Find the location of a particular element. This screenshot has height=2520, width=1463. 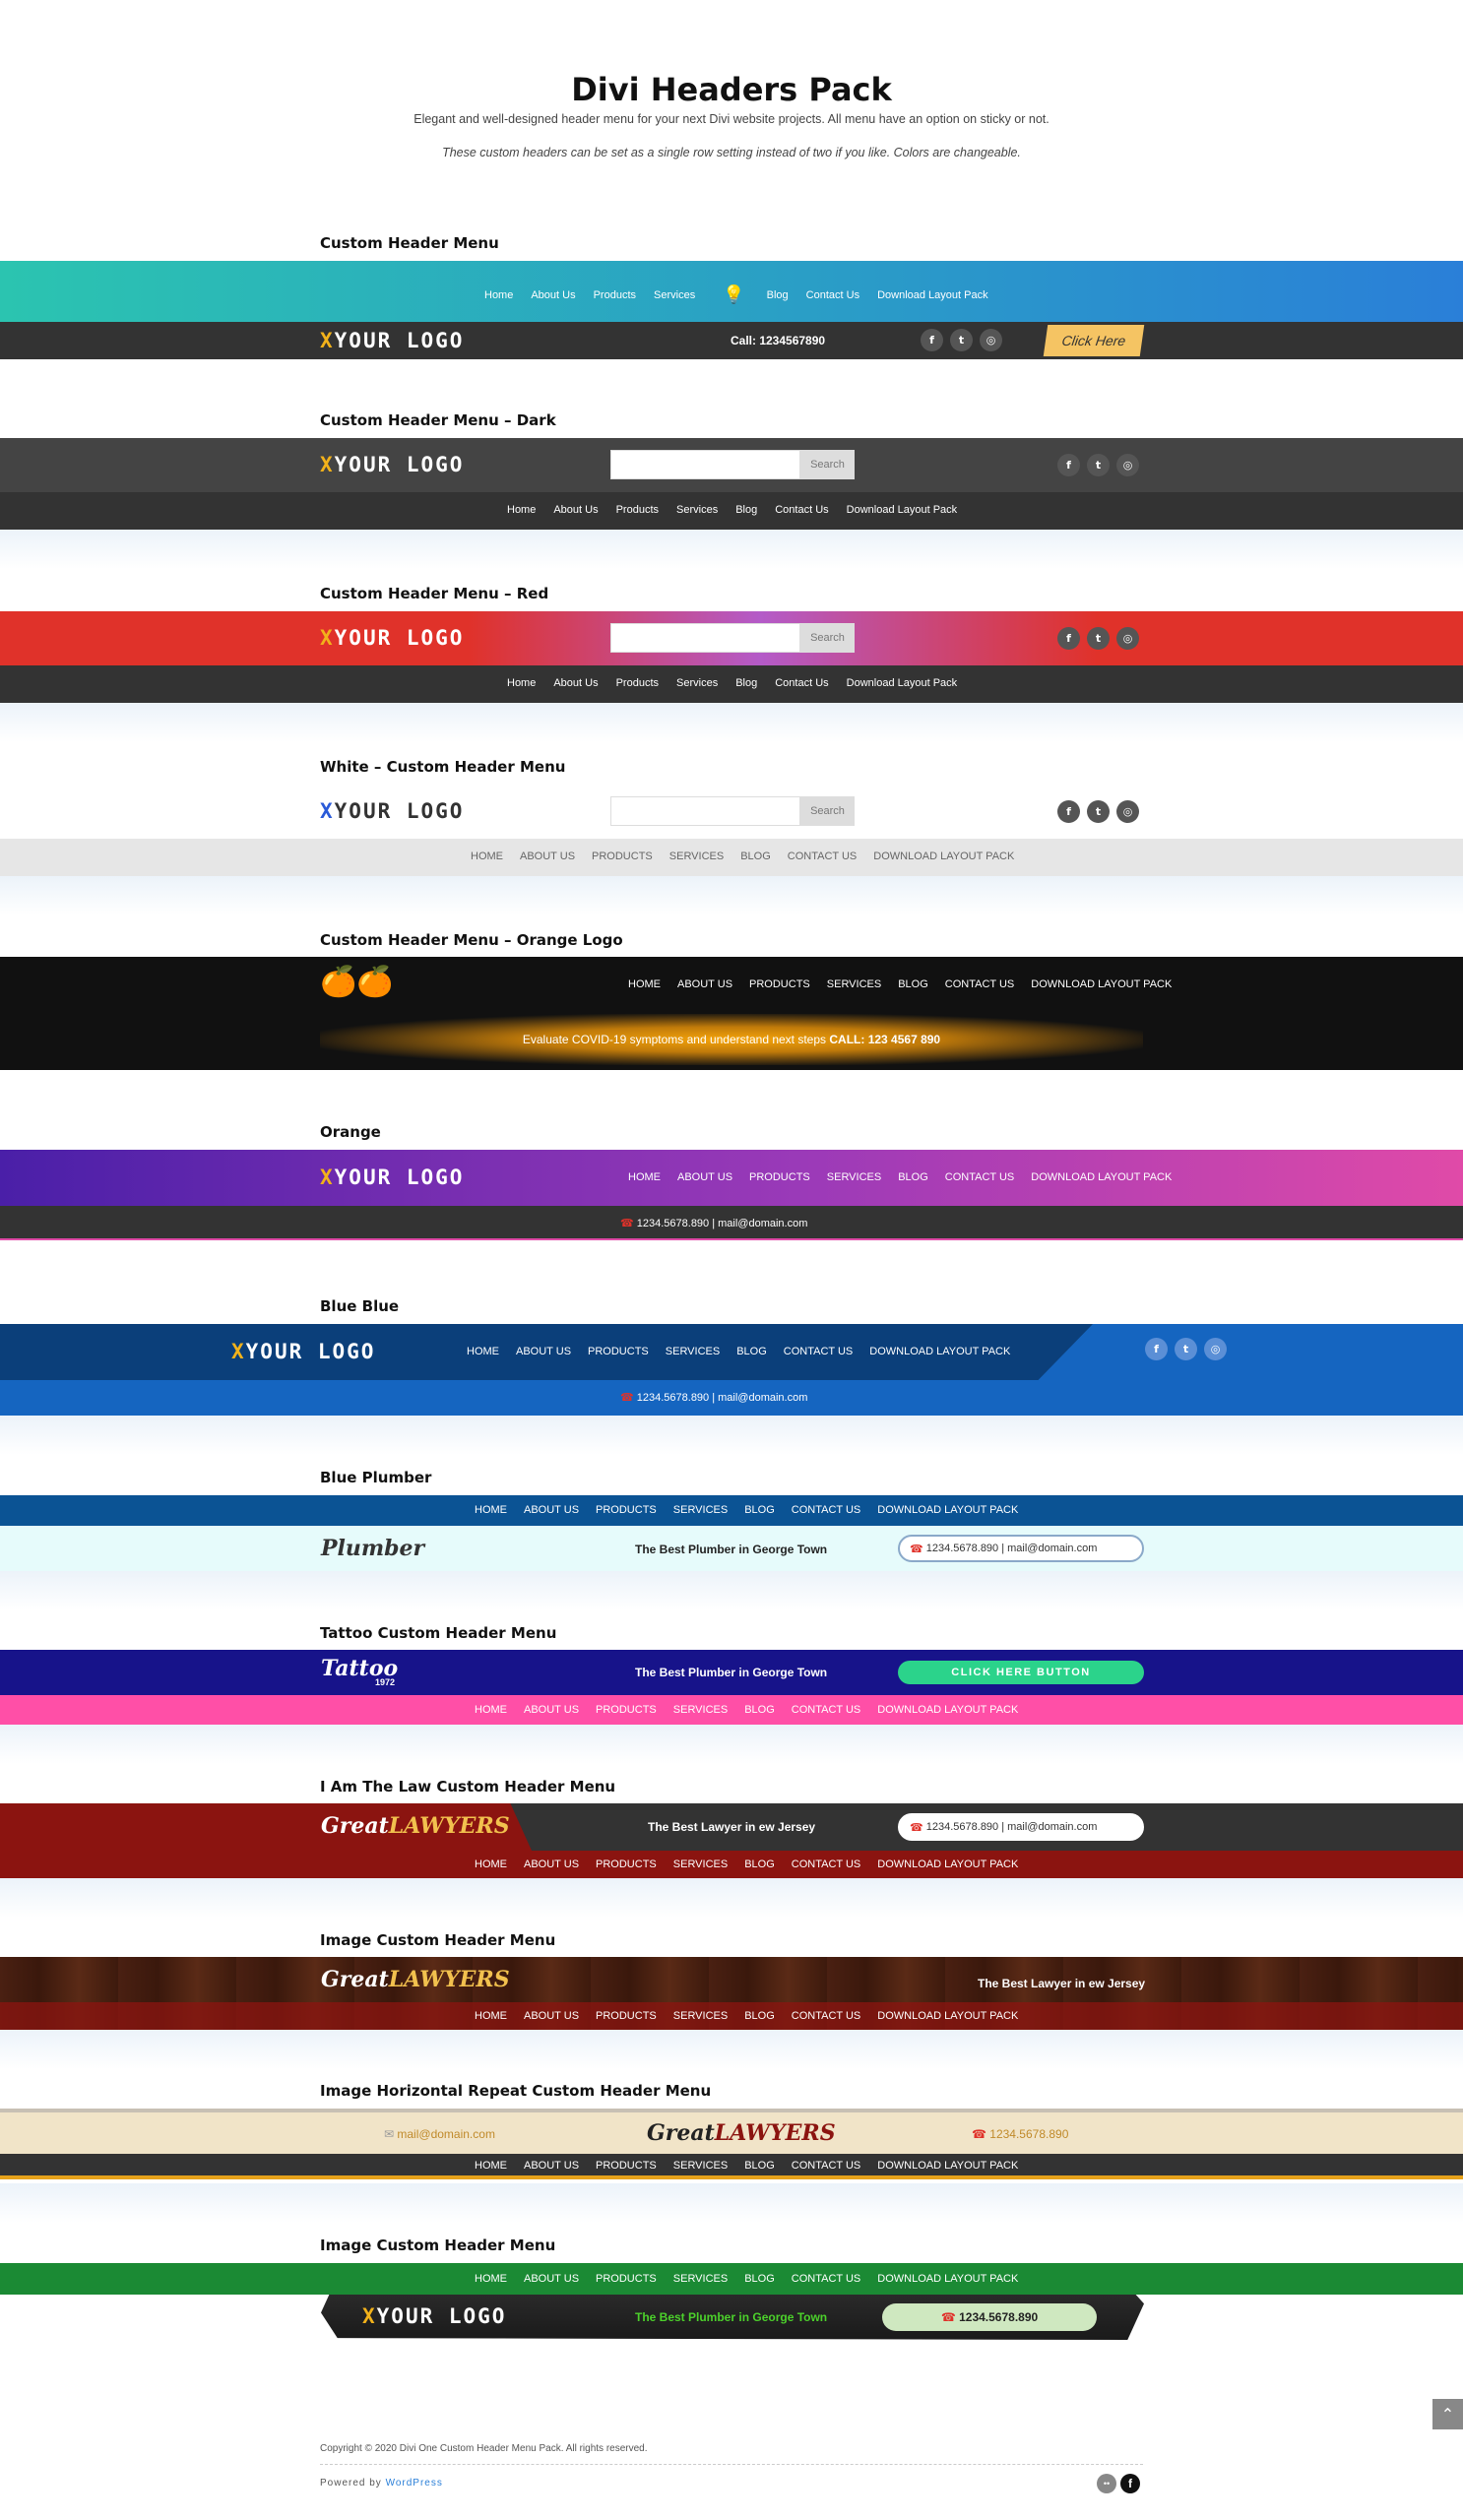

orange-logo-icon: 🍊🍊 is located at coordinates (357, 982).